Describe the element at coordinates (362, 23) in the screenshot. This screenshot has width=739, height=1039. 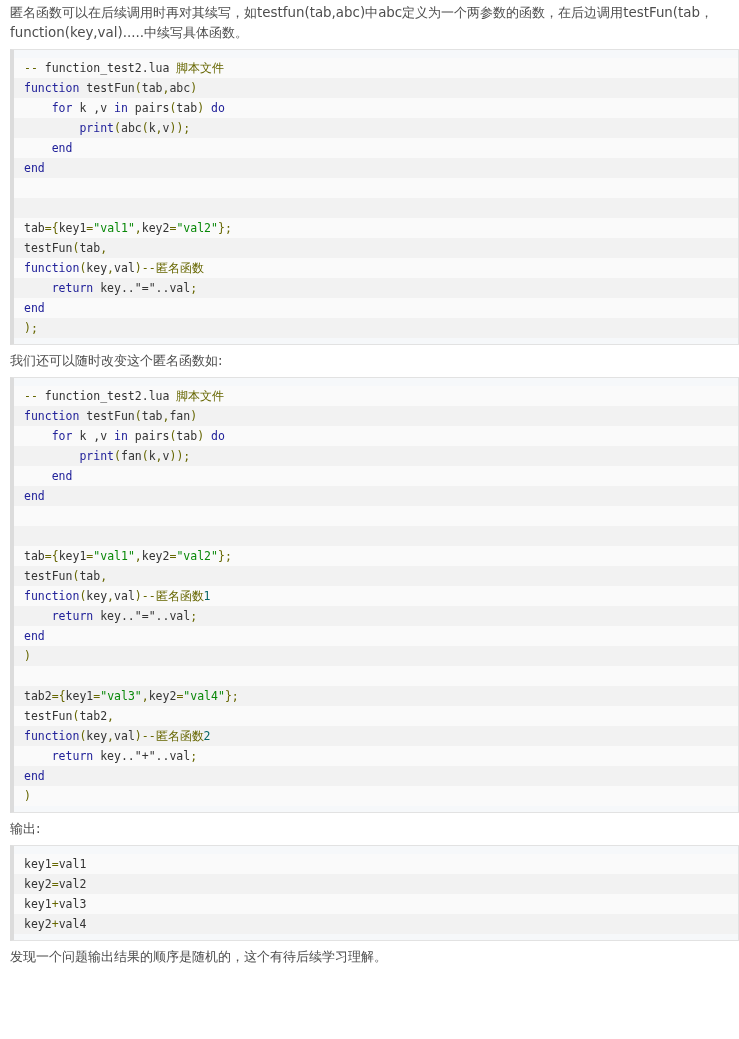
I see `paragraph: 匿名函数可以在后续调用时再对其续写，如testfun(tab,abc)中abc定义为一个两参数的函数，在后边调用testFun(tab，function(key,val).....中续写具体函数。` at that location.